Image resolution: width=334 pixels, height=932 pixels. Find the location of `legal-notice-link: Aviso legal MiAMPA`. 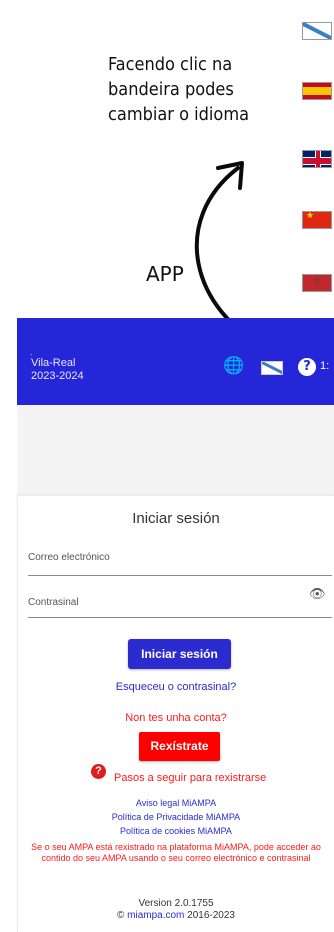

legal-notice-link: Aviso legal MiAMPA is located at coordinates (176, 803).